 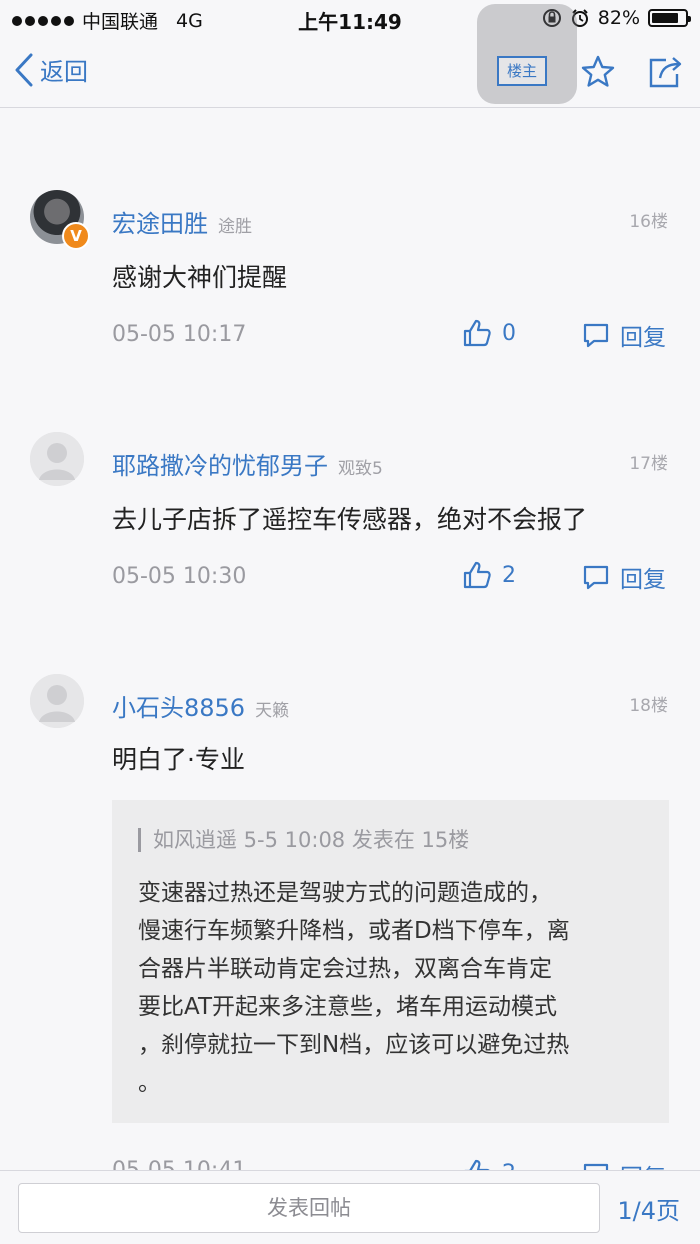 What do you see at coordinates (345, 969) in the screenshot?
I see `quote-line: 合器片半联动肯定会过热，双离合车肯定` at bounding box center [345, 969].